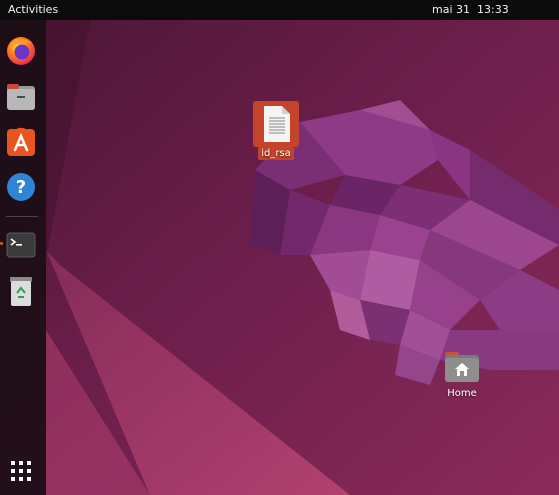 The width and height of the screenshot is (559, 495). I want to click on text-file-icon, so click(277, 124).